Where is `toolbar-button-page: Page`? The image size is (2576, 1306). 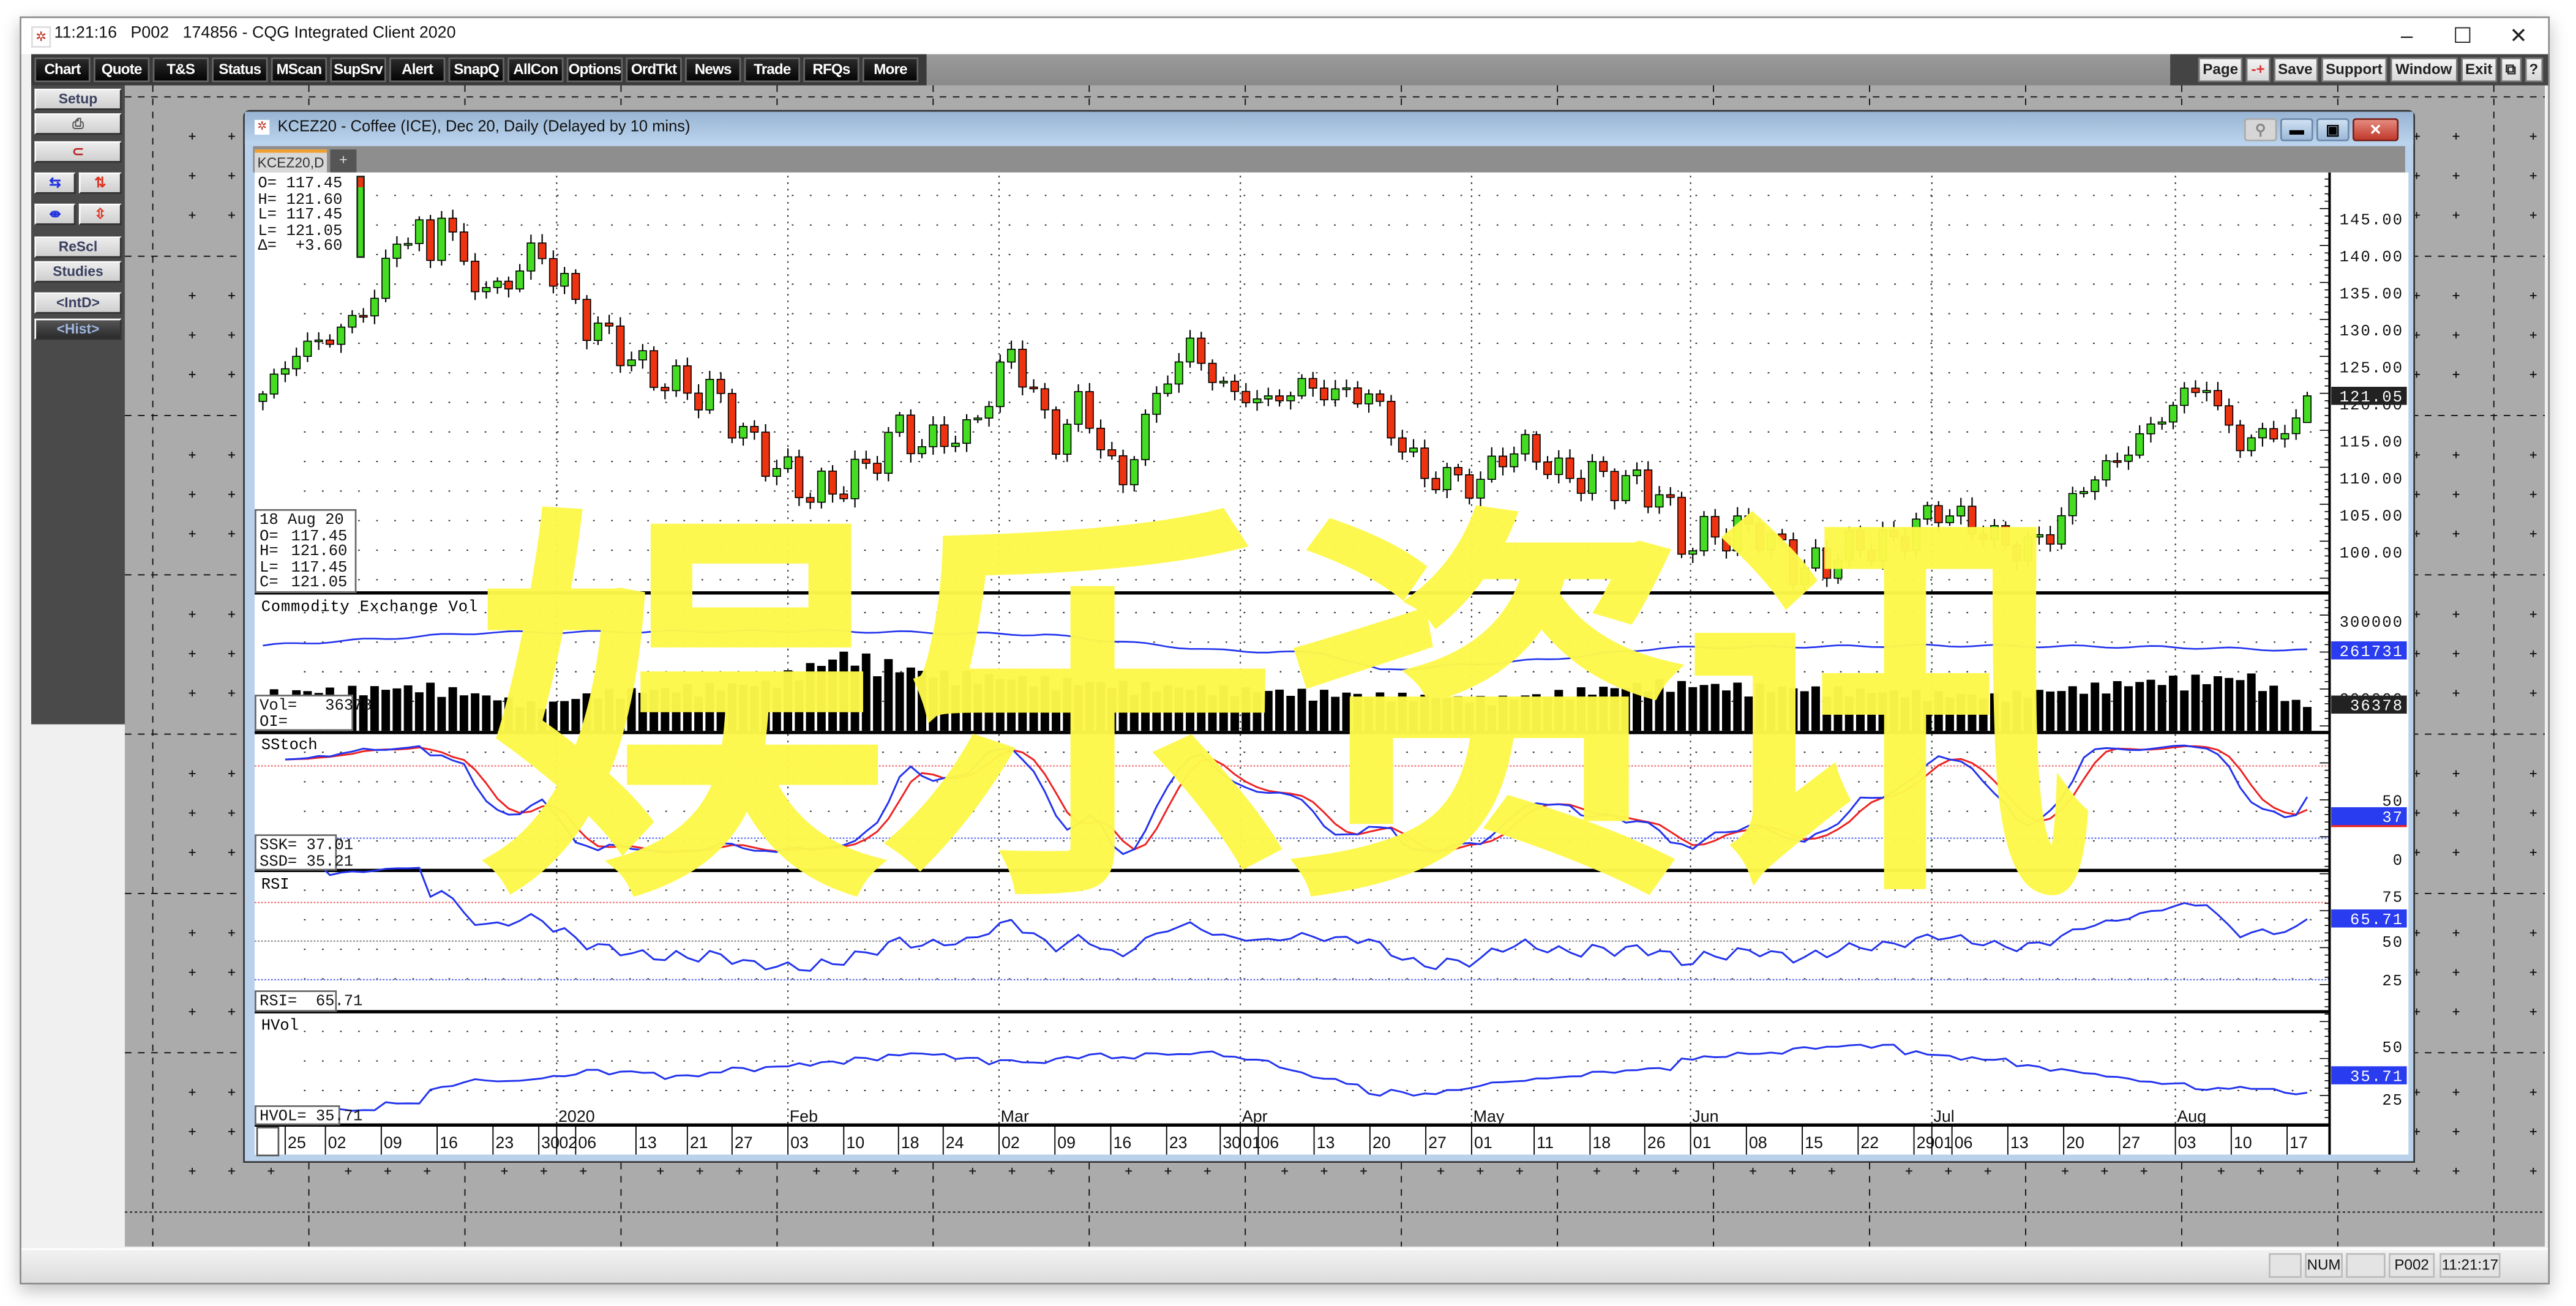
toolbar-button-page: Page is located at coordinates (2221, 70).